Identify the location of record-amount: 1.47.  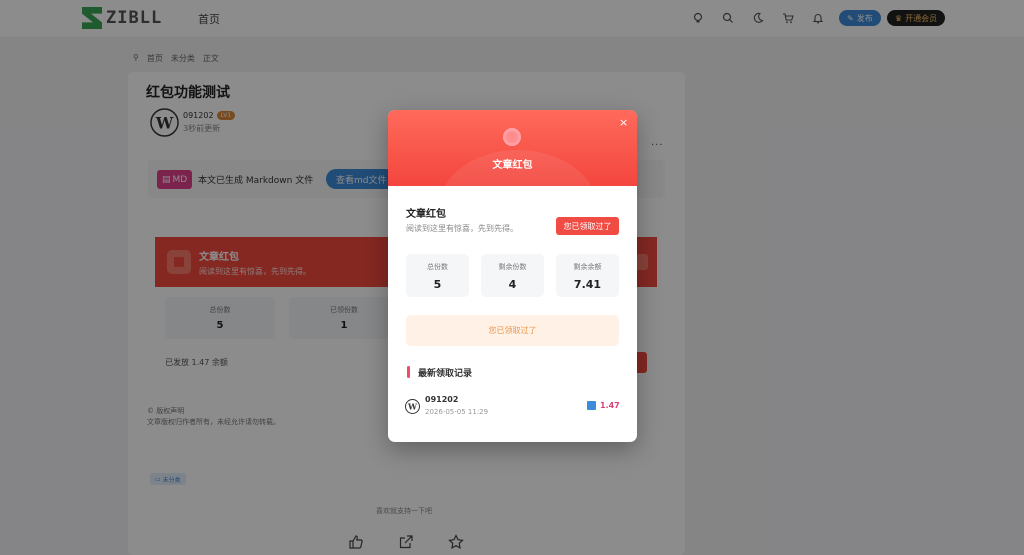
(610, 405).